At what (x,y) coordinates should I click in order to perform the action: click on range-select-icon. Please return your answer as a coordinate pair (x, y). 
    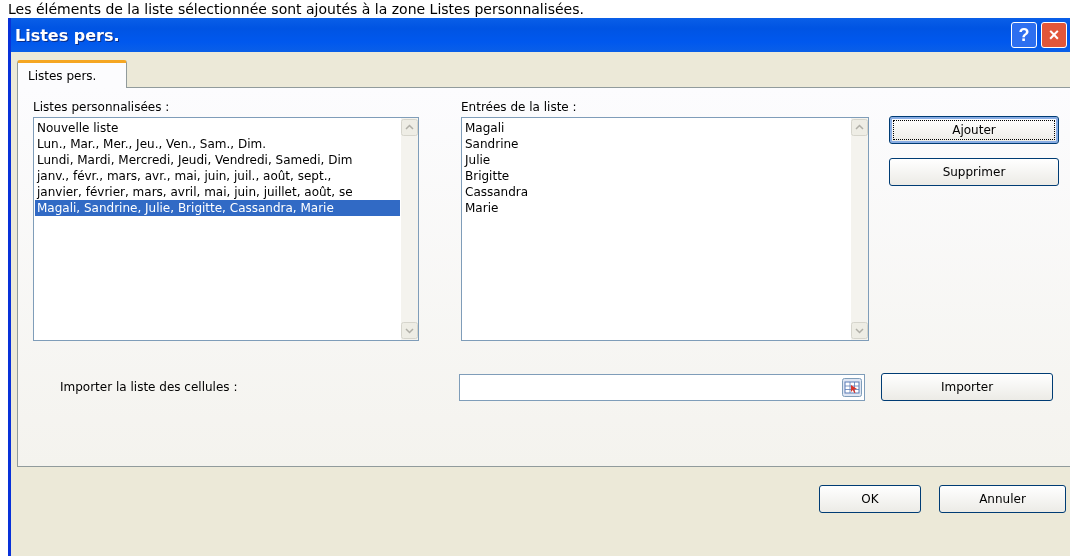
    Looking at the image, I should click on (852, 387).